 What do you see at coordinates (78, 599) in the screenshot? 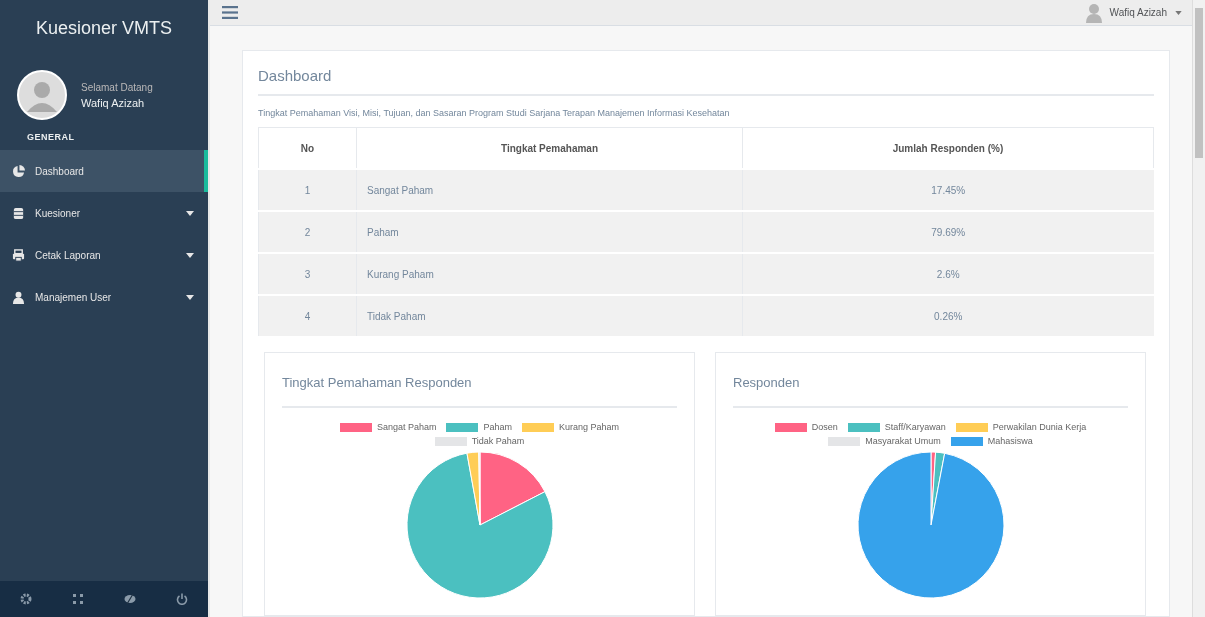
I see `fullscreen-icon` at bounding box center [78, 599].